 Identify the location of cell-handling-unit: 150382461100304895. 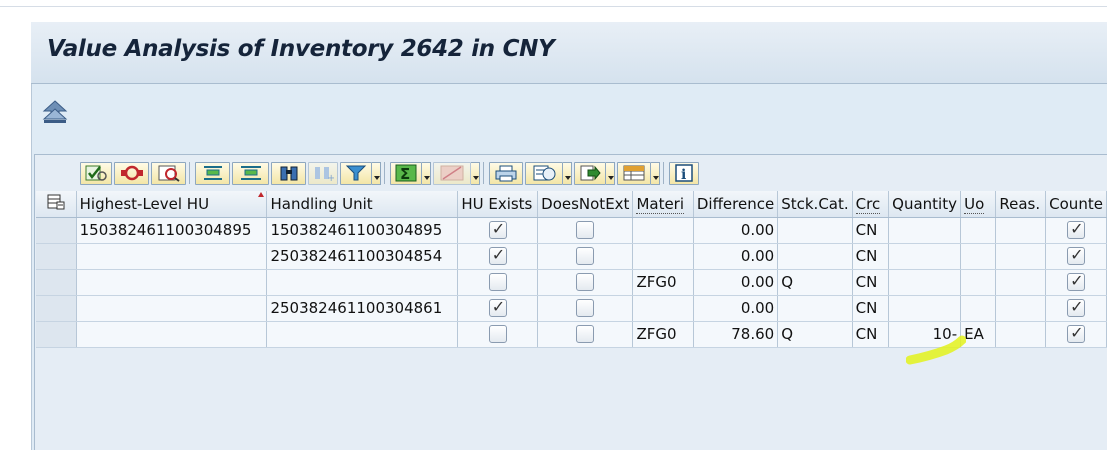
(362, 230).